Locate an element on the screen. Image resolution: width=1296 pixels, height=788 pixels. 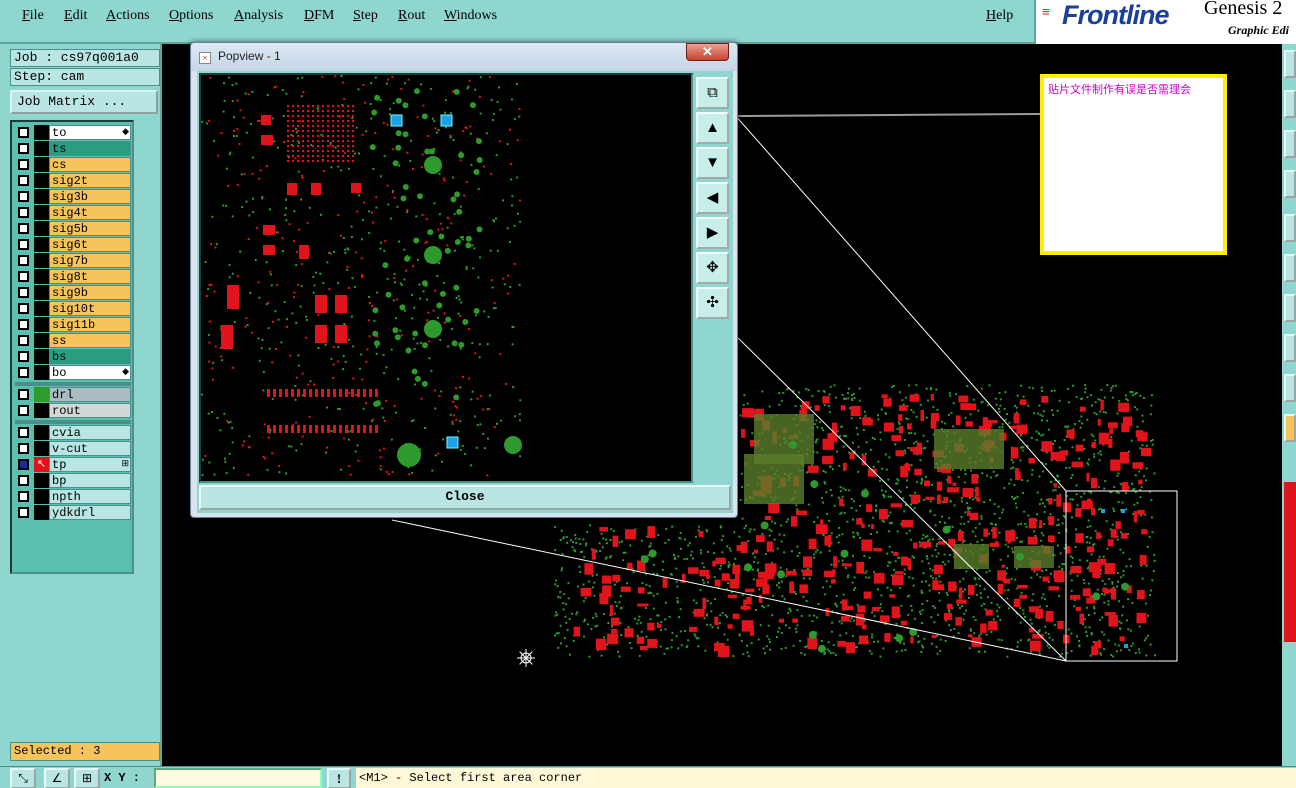
layer-row-rout: rout is located at coordinates (73, 410).